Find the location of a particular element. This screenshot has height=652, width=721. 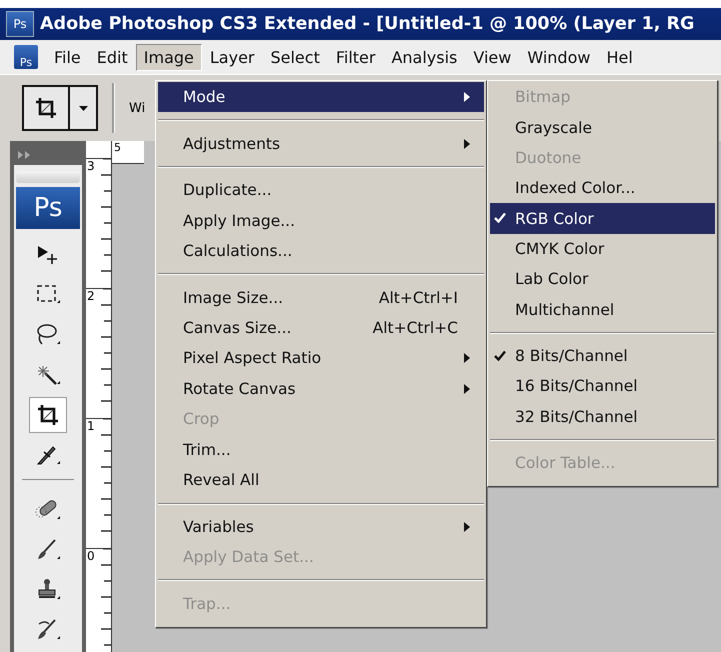

menu-bar-item: Hel is located at coordinates (619, 57).